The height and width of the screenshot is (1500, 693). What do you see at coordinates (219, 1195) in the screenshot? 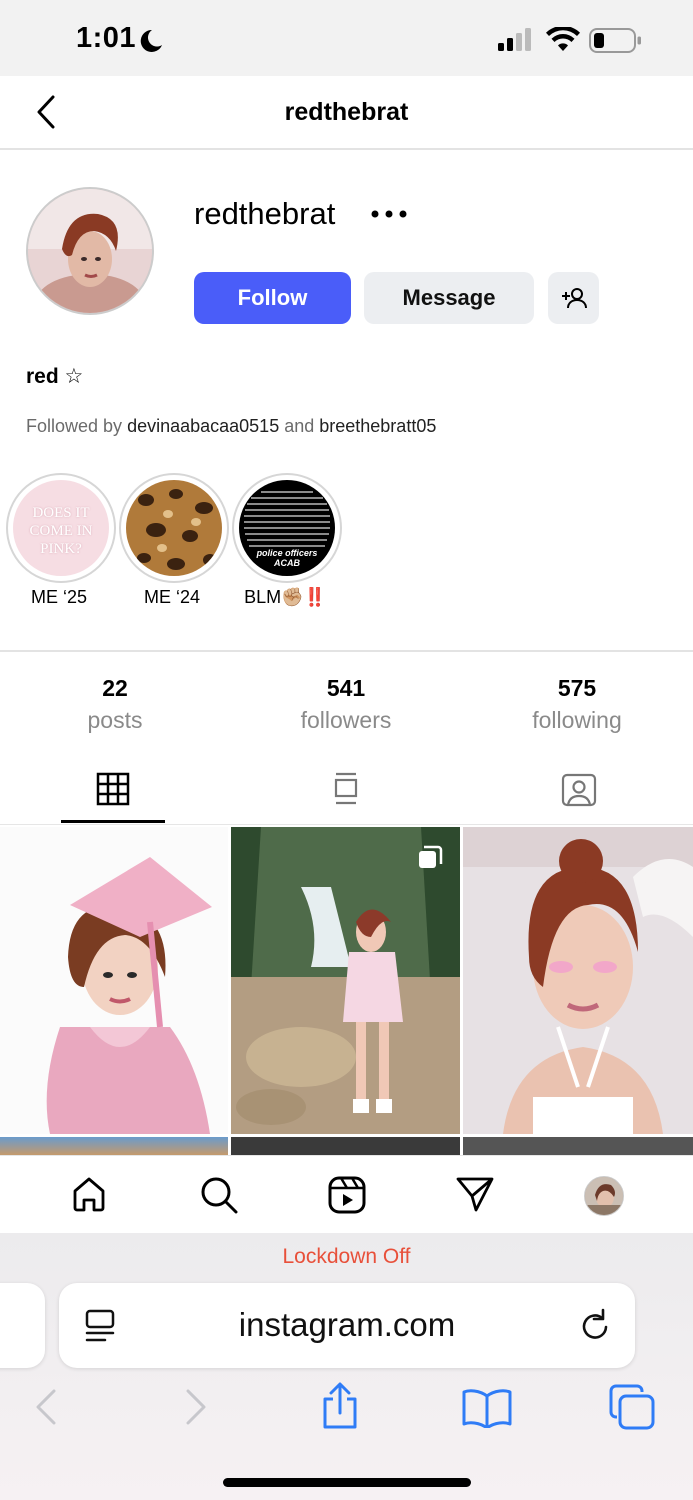
I see `search-icon` at bounding box center [219, 1195].